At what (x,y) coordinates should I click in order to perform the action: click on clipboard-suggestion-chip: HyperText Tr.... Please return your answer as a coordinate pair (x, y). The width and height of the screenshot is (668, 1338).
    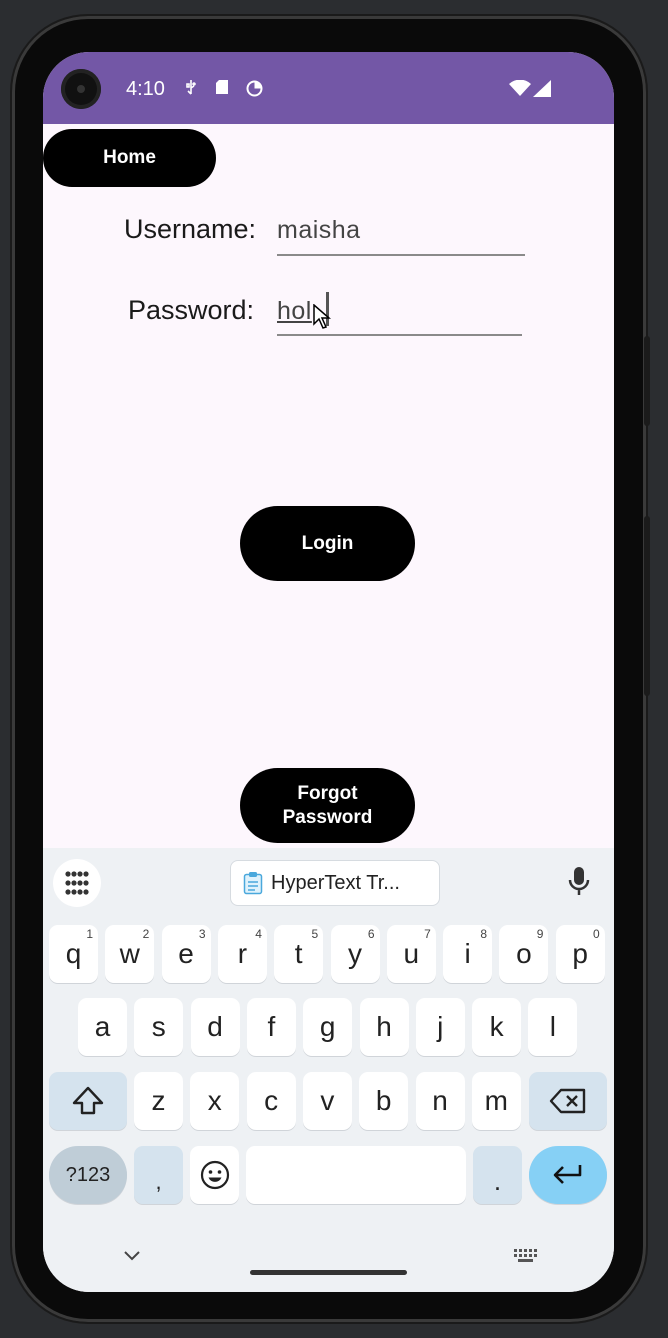
    Looking at the image, I should click on (335, 883).